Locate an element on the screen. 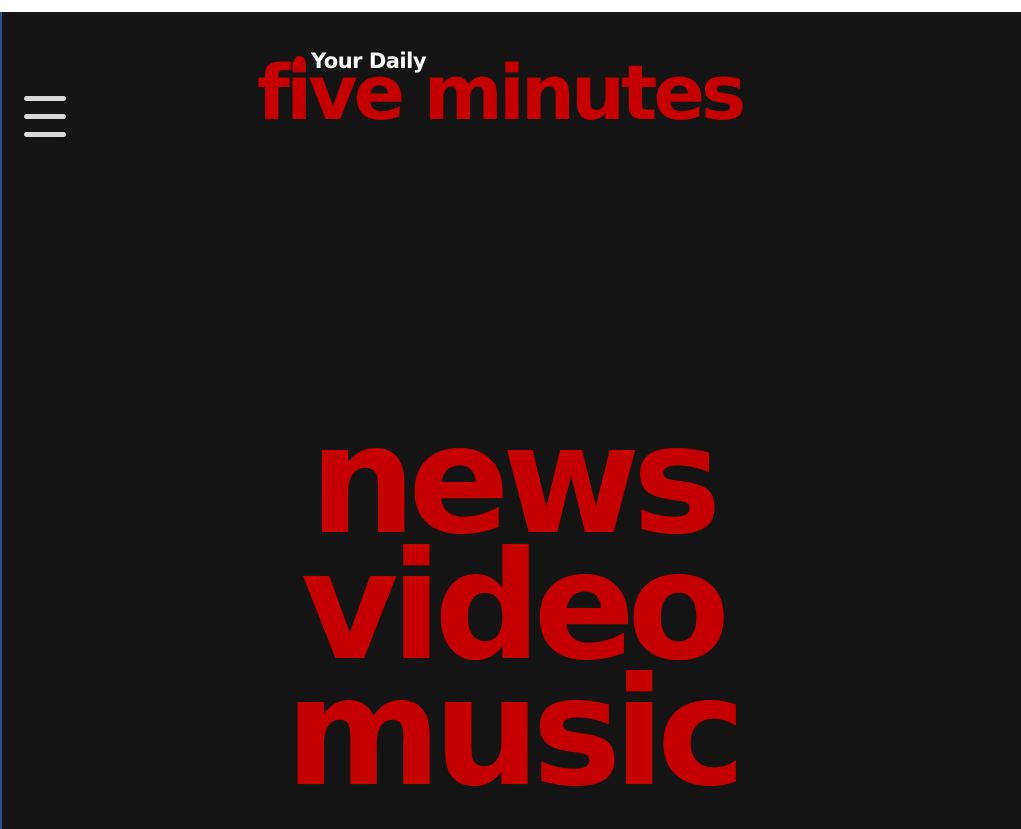 Image resolution: width=1021 pixels, height=829 pixels. hero-word-music: music is located at coordinates (515, 733).